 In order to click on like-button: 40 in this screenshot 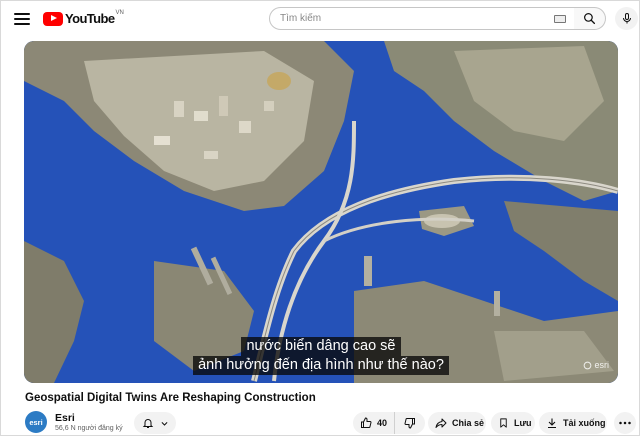, I will do `click(374, 423)`.